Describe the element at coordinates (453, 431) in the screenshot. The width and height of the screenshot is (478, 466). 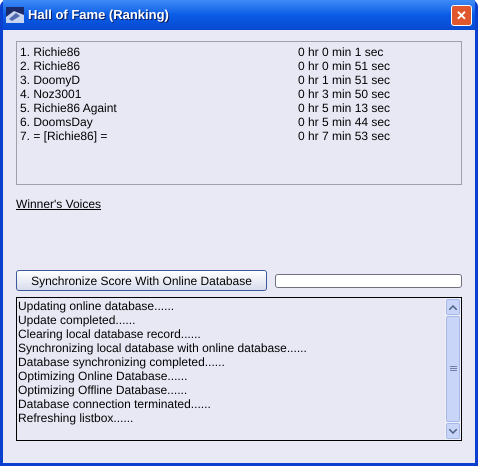
I see `scroll-down-button` at that location.